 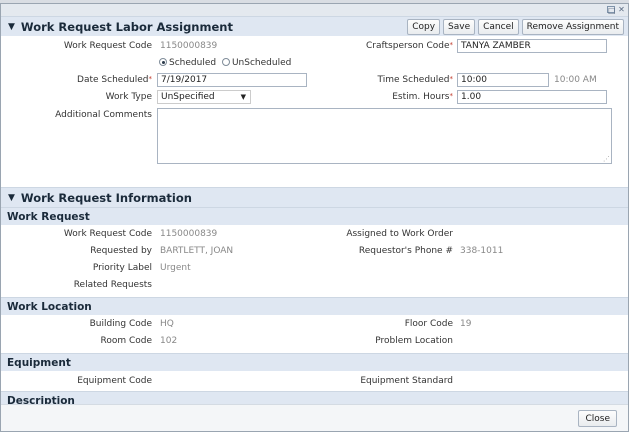 I want to click on resize-grip-icon: ⋰, so click(x=606, y=159).